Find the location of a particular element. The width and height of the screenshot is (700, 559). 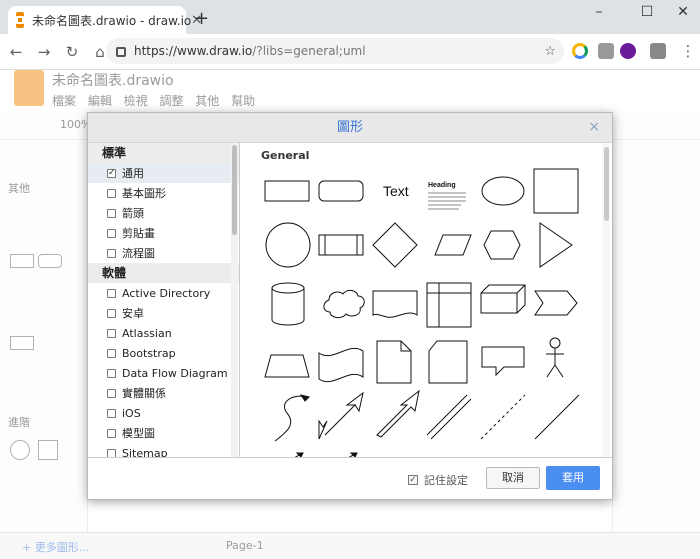

library-item: Atlassian is located at coordinates (163, 333).